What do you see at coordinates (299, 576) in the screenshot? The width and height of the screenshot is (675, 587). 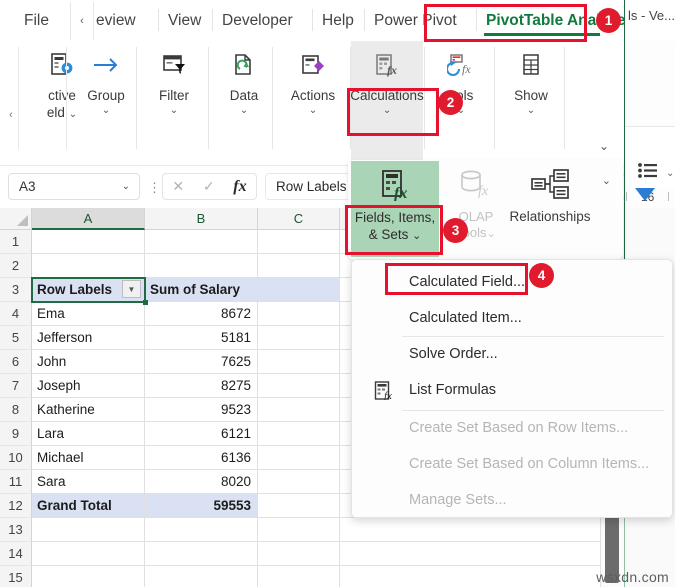 I see `cell-c15` at bounding box center [299, 576].